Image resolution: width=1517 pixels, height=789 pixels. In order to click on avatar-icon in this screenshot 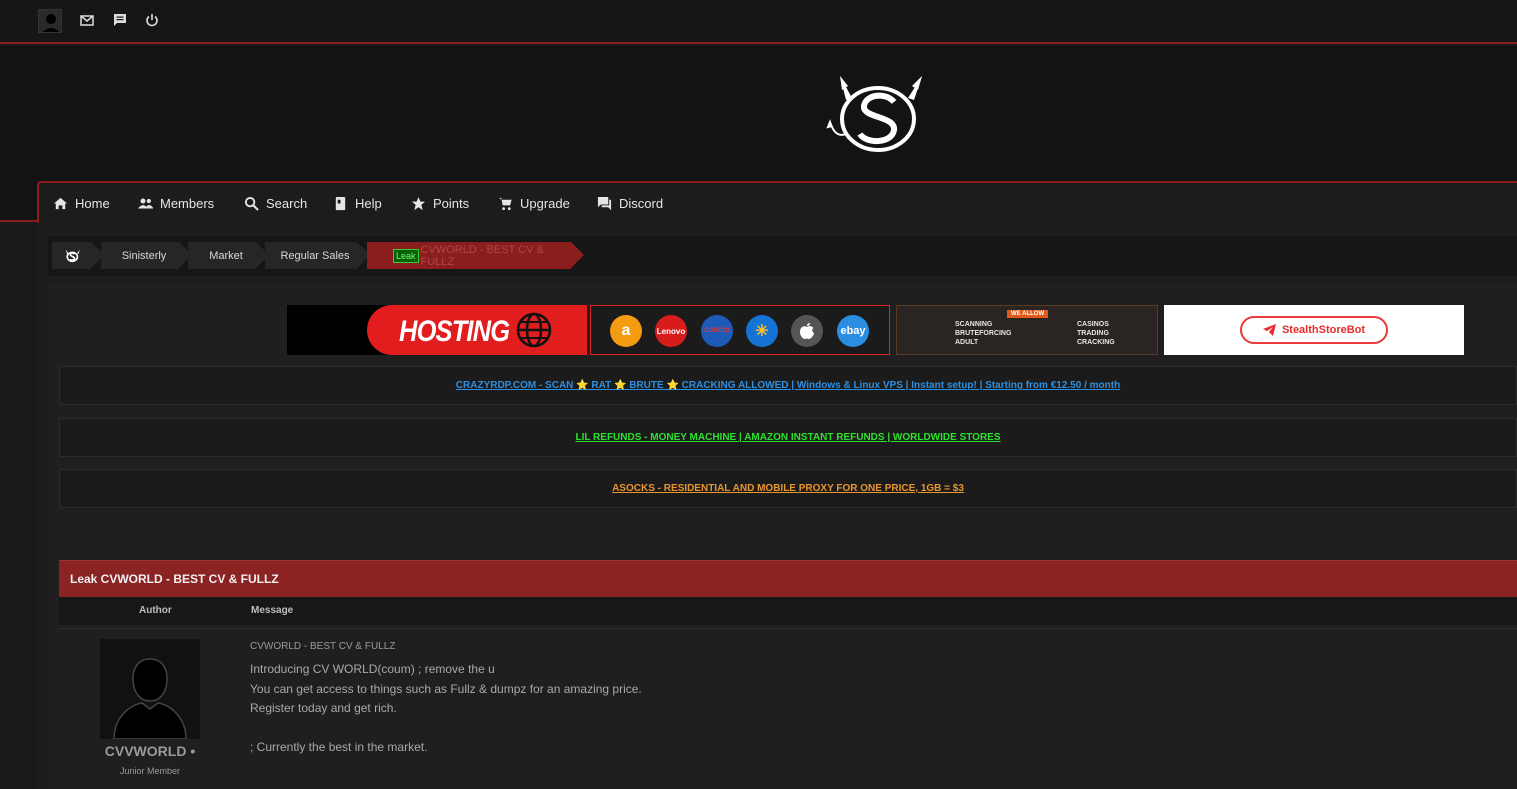, I will do `click(50, 21)`.